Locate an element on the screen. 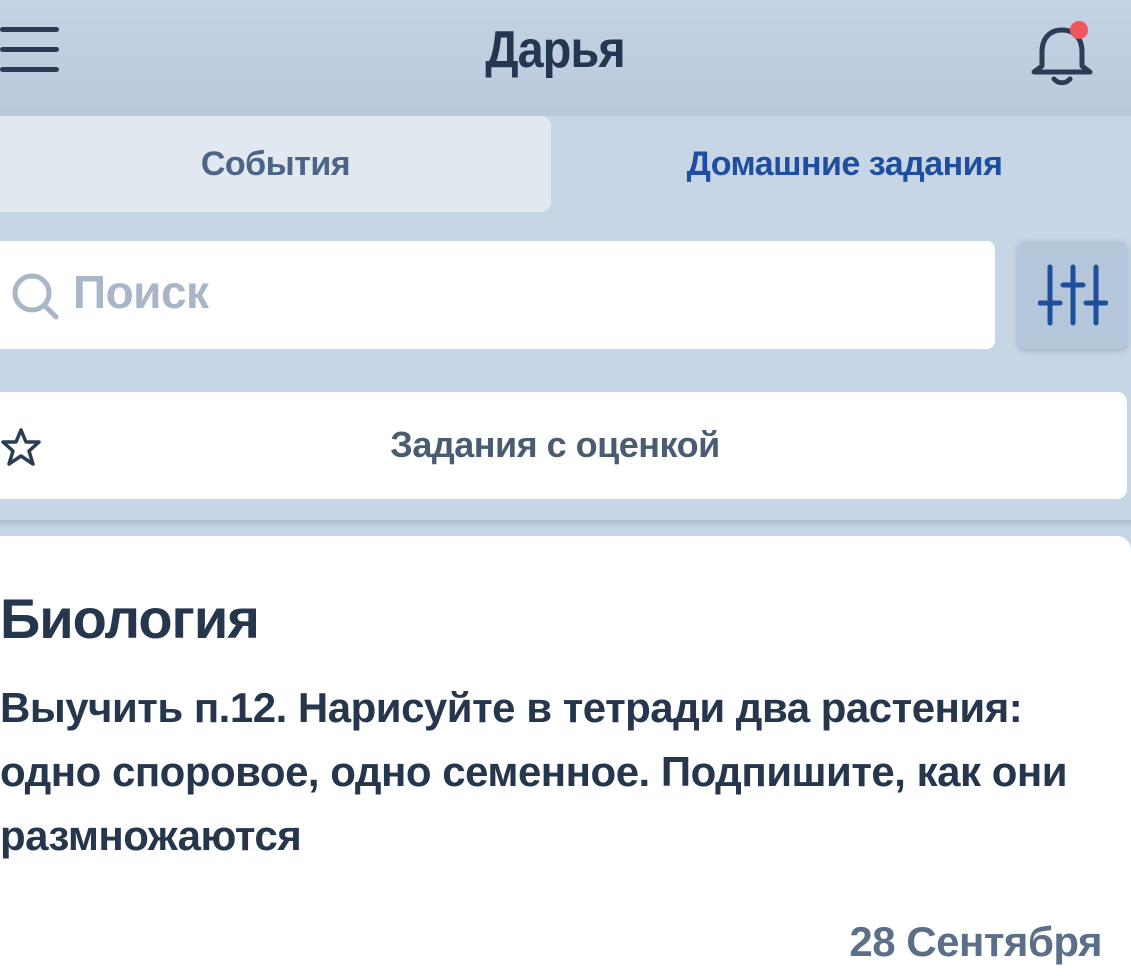 The width and height of the screenshot is (1131, 976). search-icon is located at coordinates (35, 296).